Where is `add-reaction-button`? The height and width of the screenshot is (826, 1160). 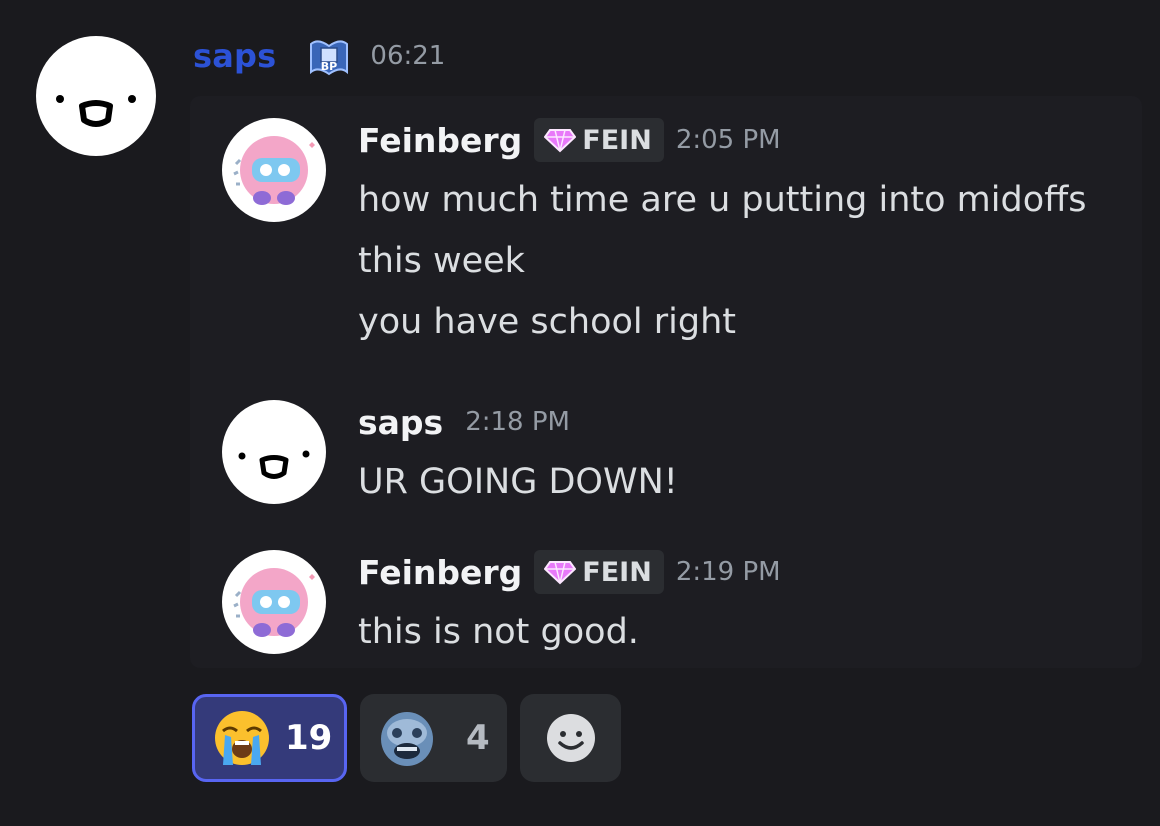 add-reaction-button is located at coordinates (570, 738).